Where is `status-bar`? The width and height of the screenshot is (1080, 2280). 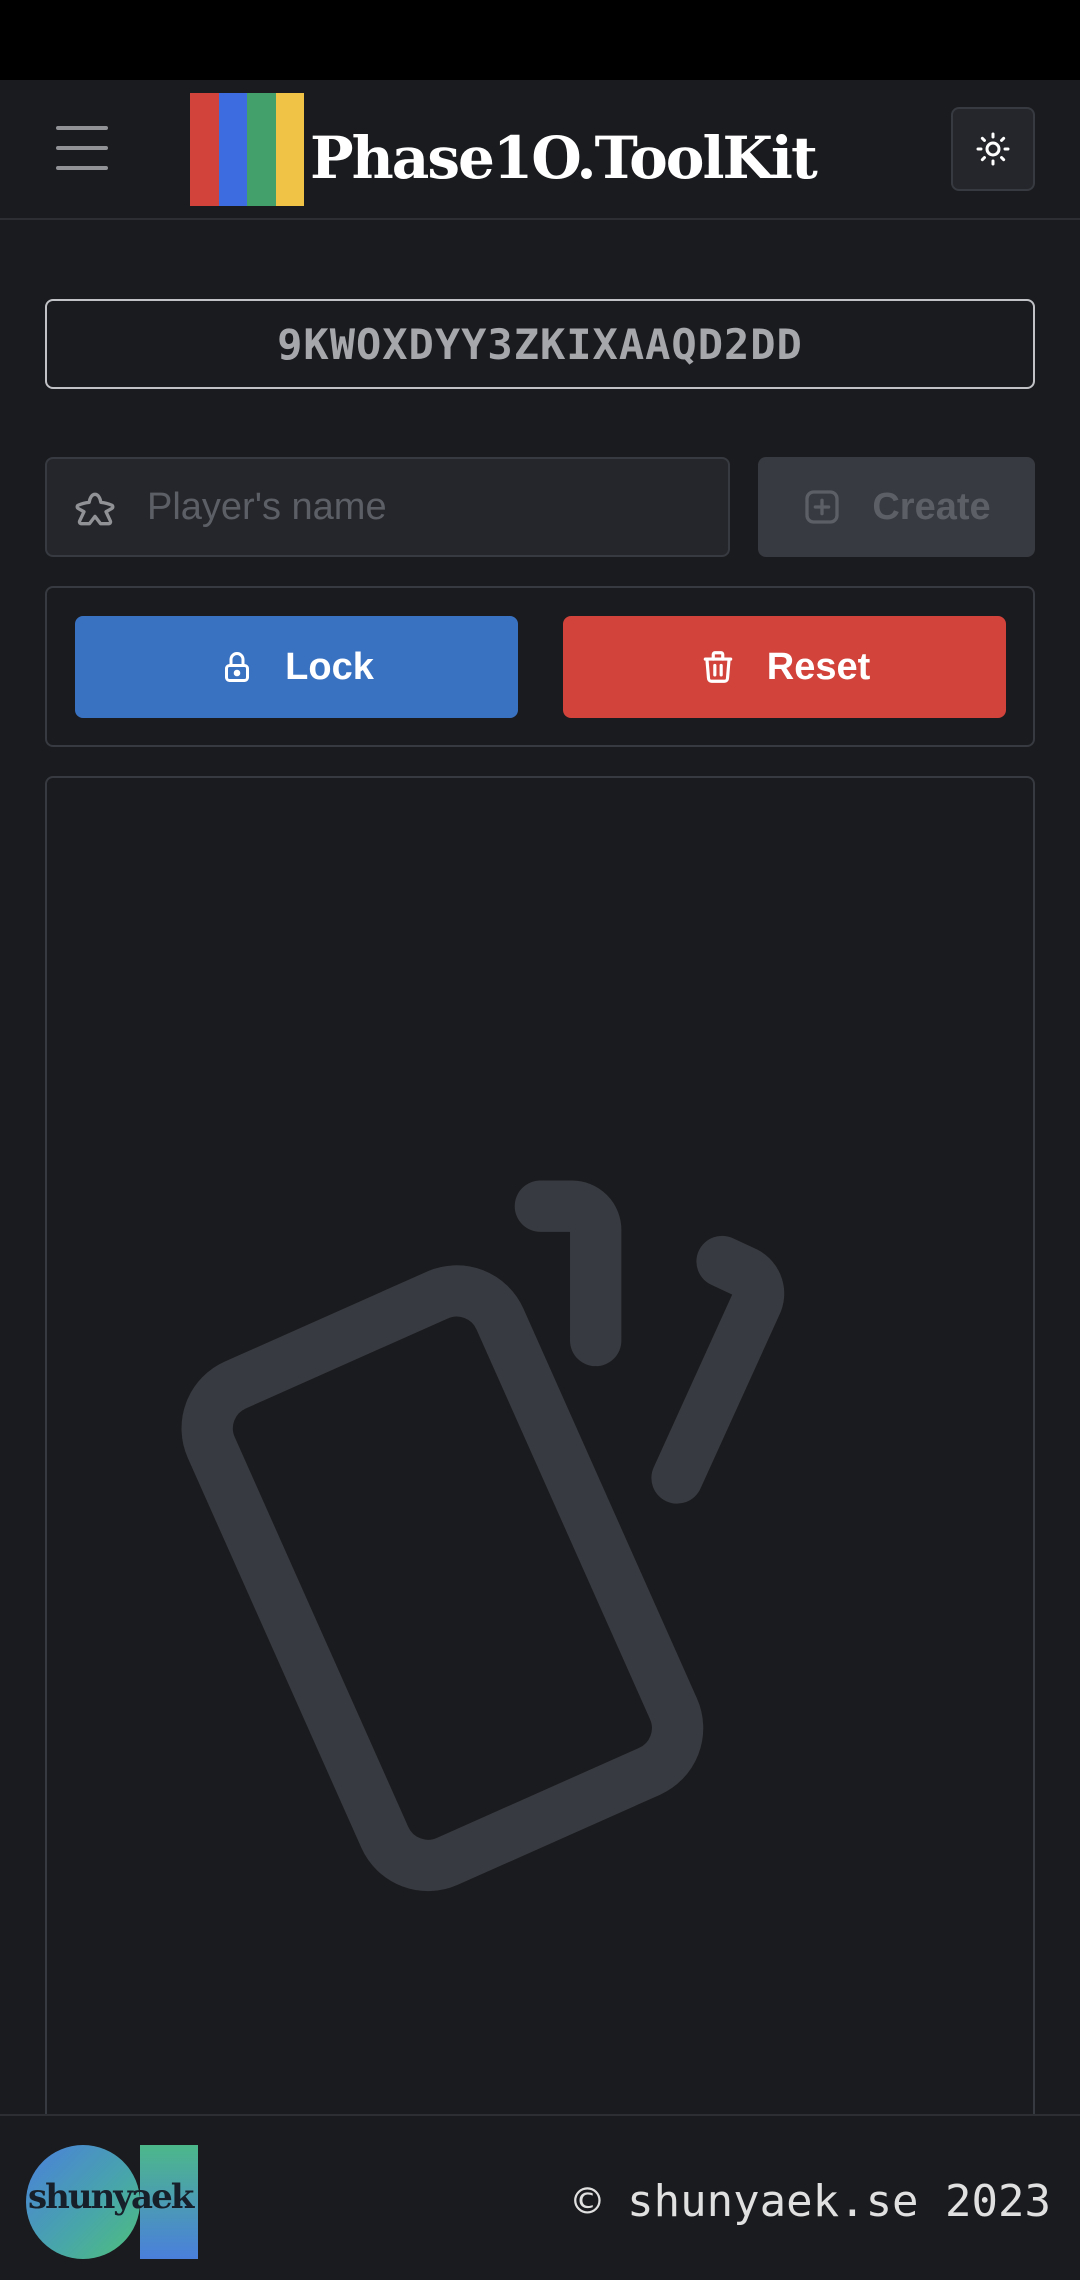
status-bar is located at coordinates (540, 40).